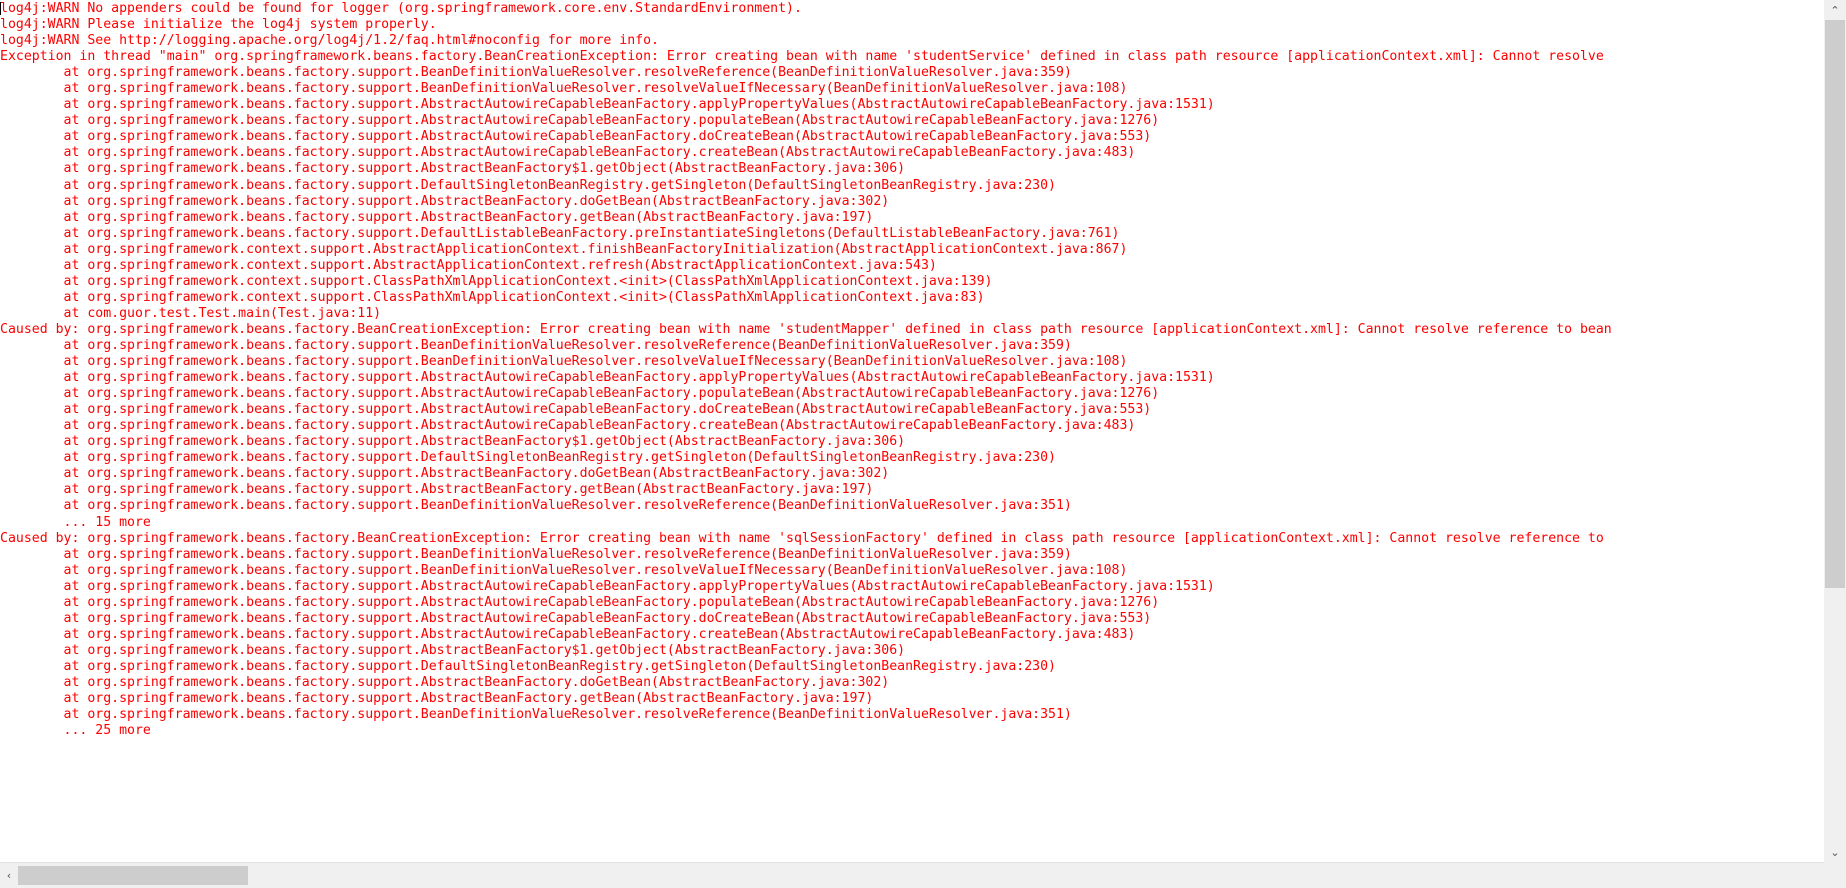  Describe the element at coordinates (75, 731) in the screenshot. I see `console-line: ... 25 more` at that location.